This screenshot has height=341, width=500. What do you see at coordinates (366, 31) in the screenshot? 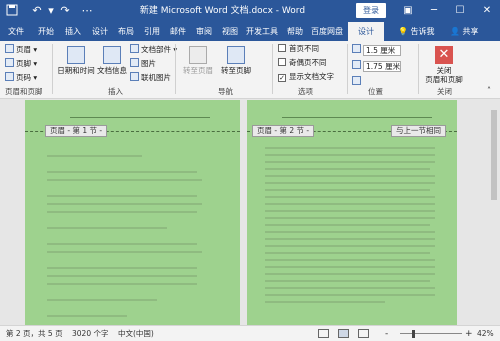
I see `tab-header-footer-design: 设计` at bounding box center [366, 31].